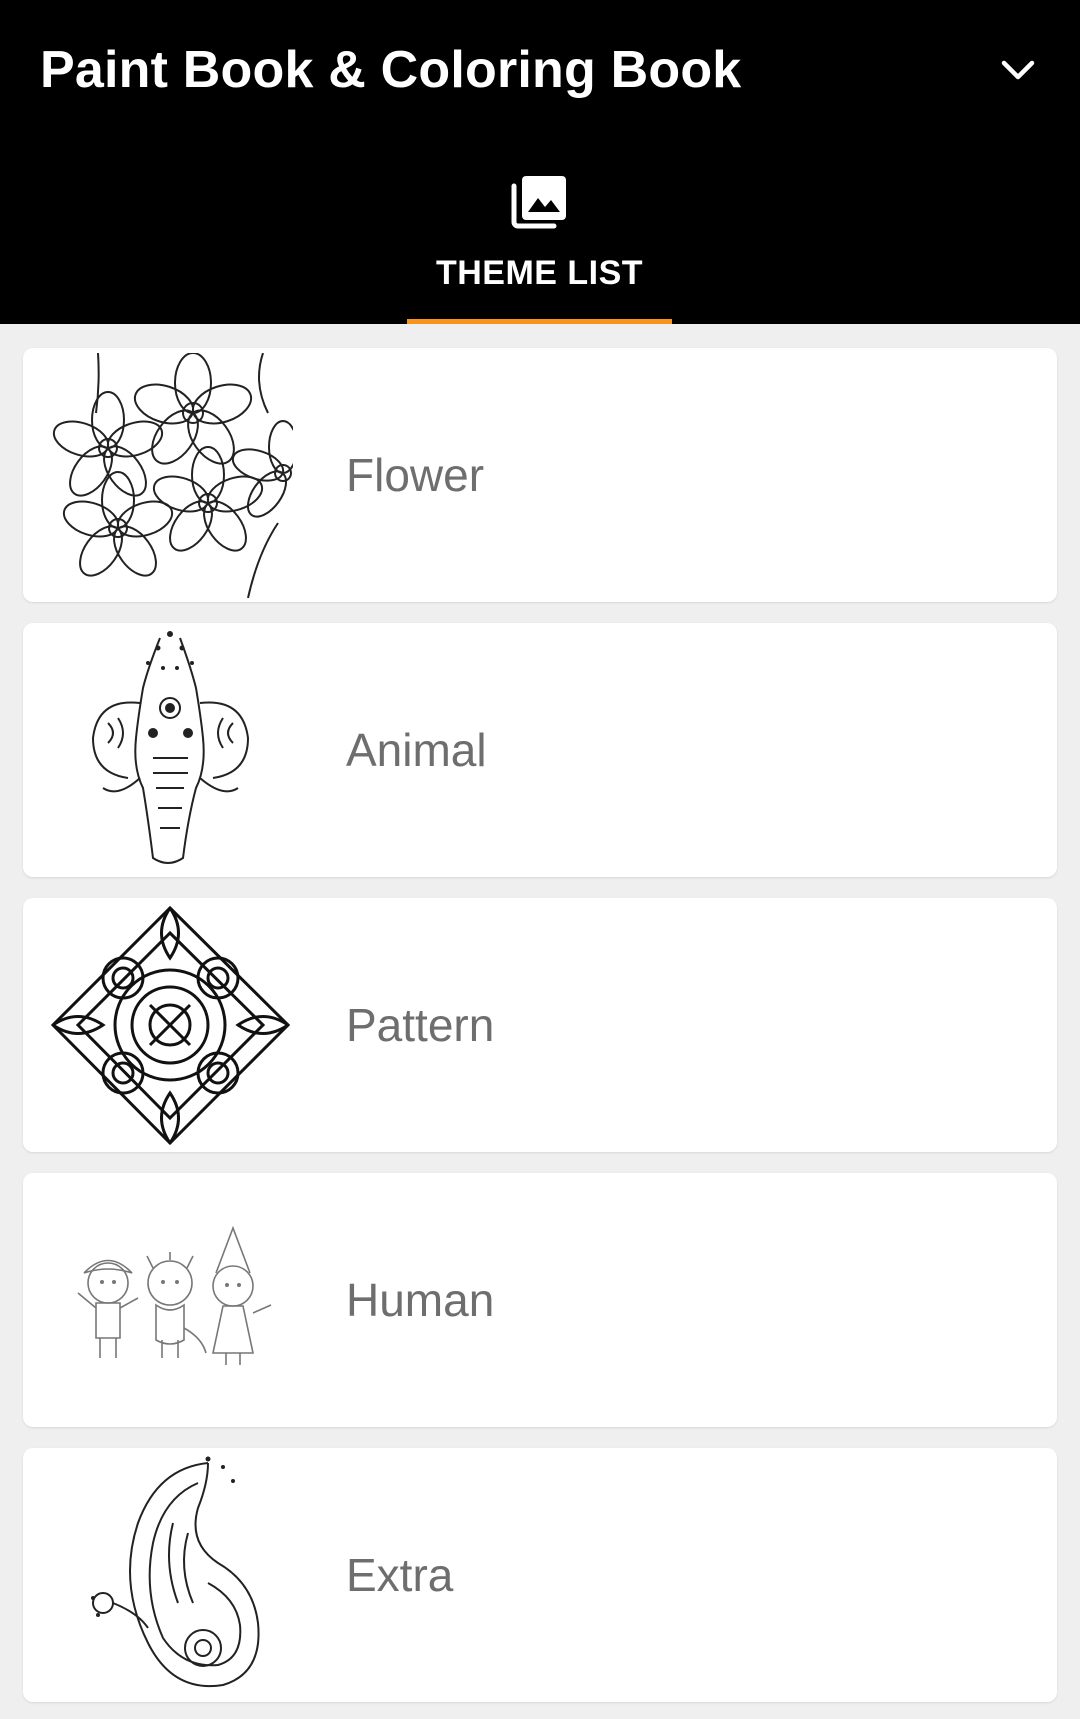 This screenshot has width=1080, height=1719. I want to click on kids-thumbnail, so click(170, 1300).